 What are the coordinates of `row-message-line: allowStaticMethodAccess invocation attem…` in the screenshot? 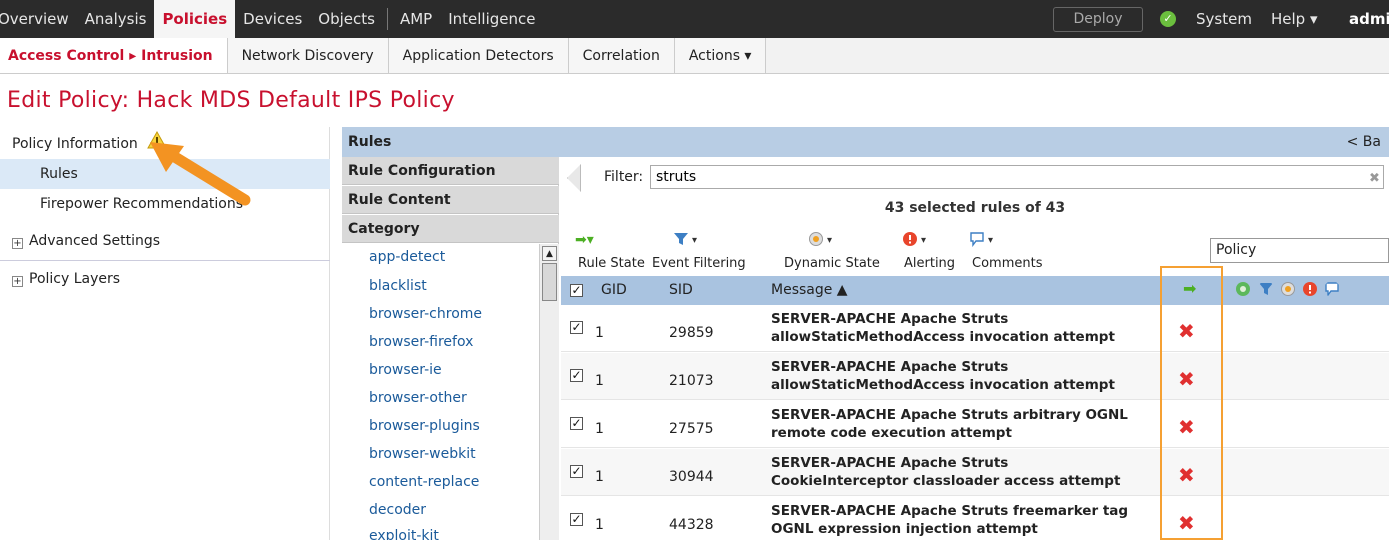 It's located at (943, 337).